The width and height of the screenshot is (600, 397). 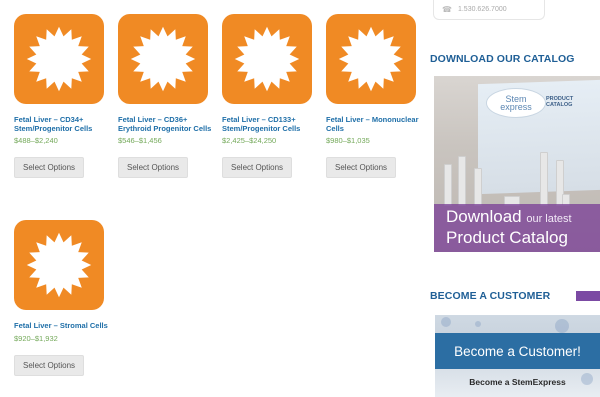 I want to click on phone-icon: ☎, so click(x=447, y=9).